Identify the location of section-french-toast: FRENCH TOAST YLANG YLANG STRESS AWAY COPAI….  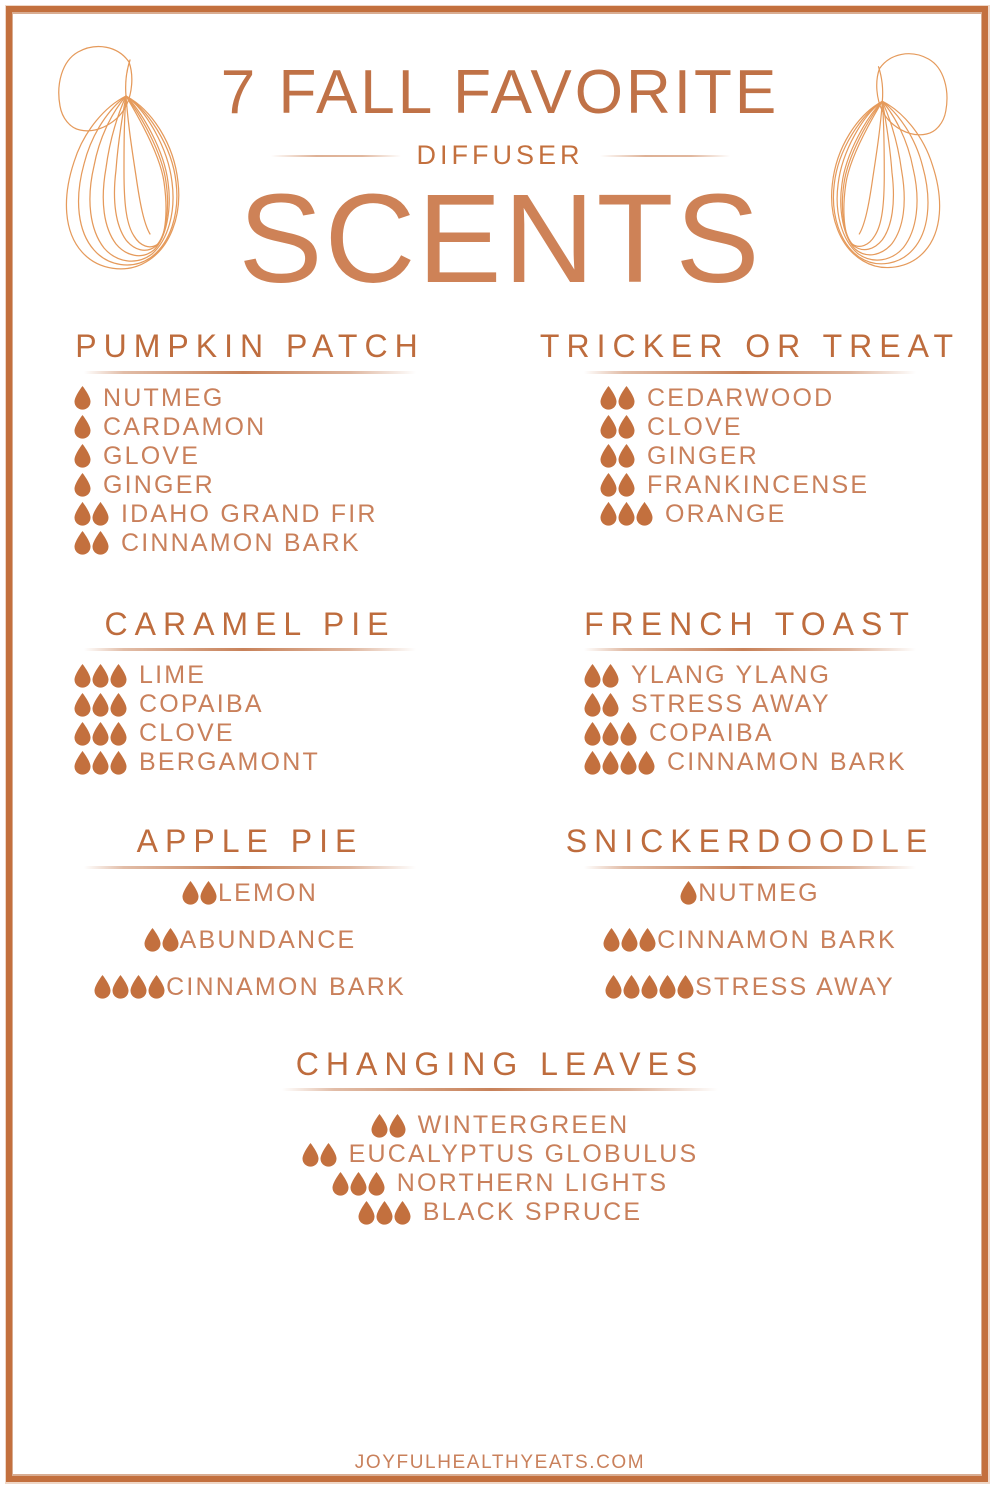
(750, 692).